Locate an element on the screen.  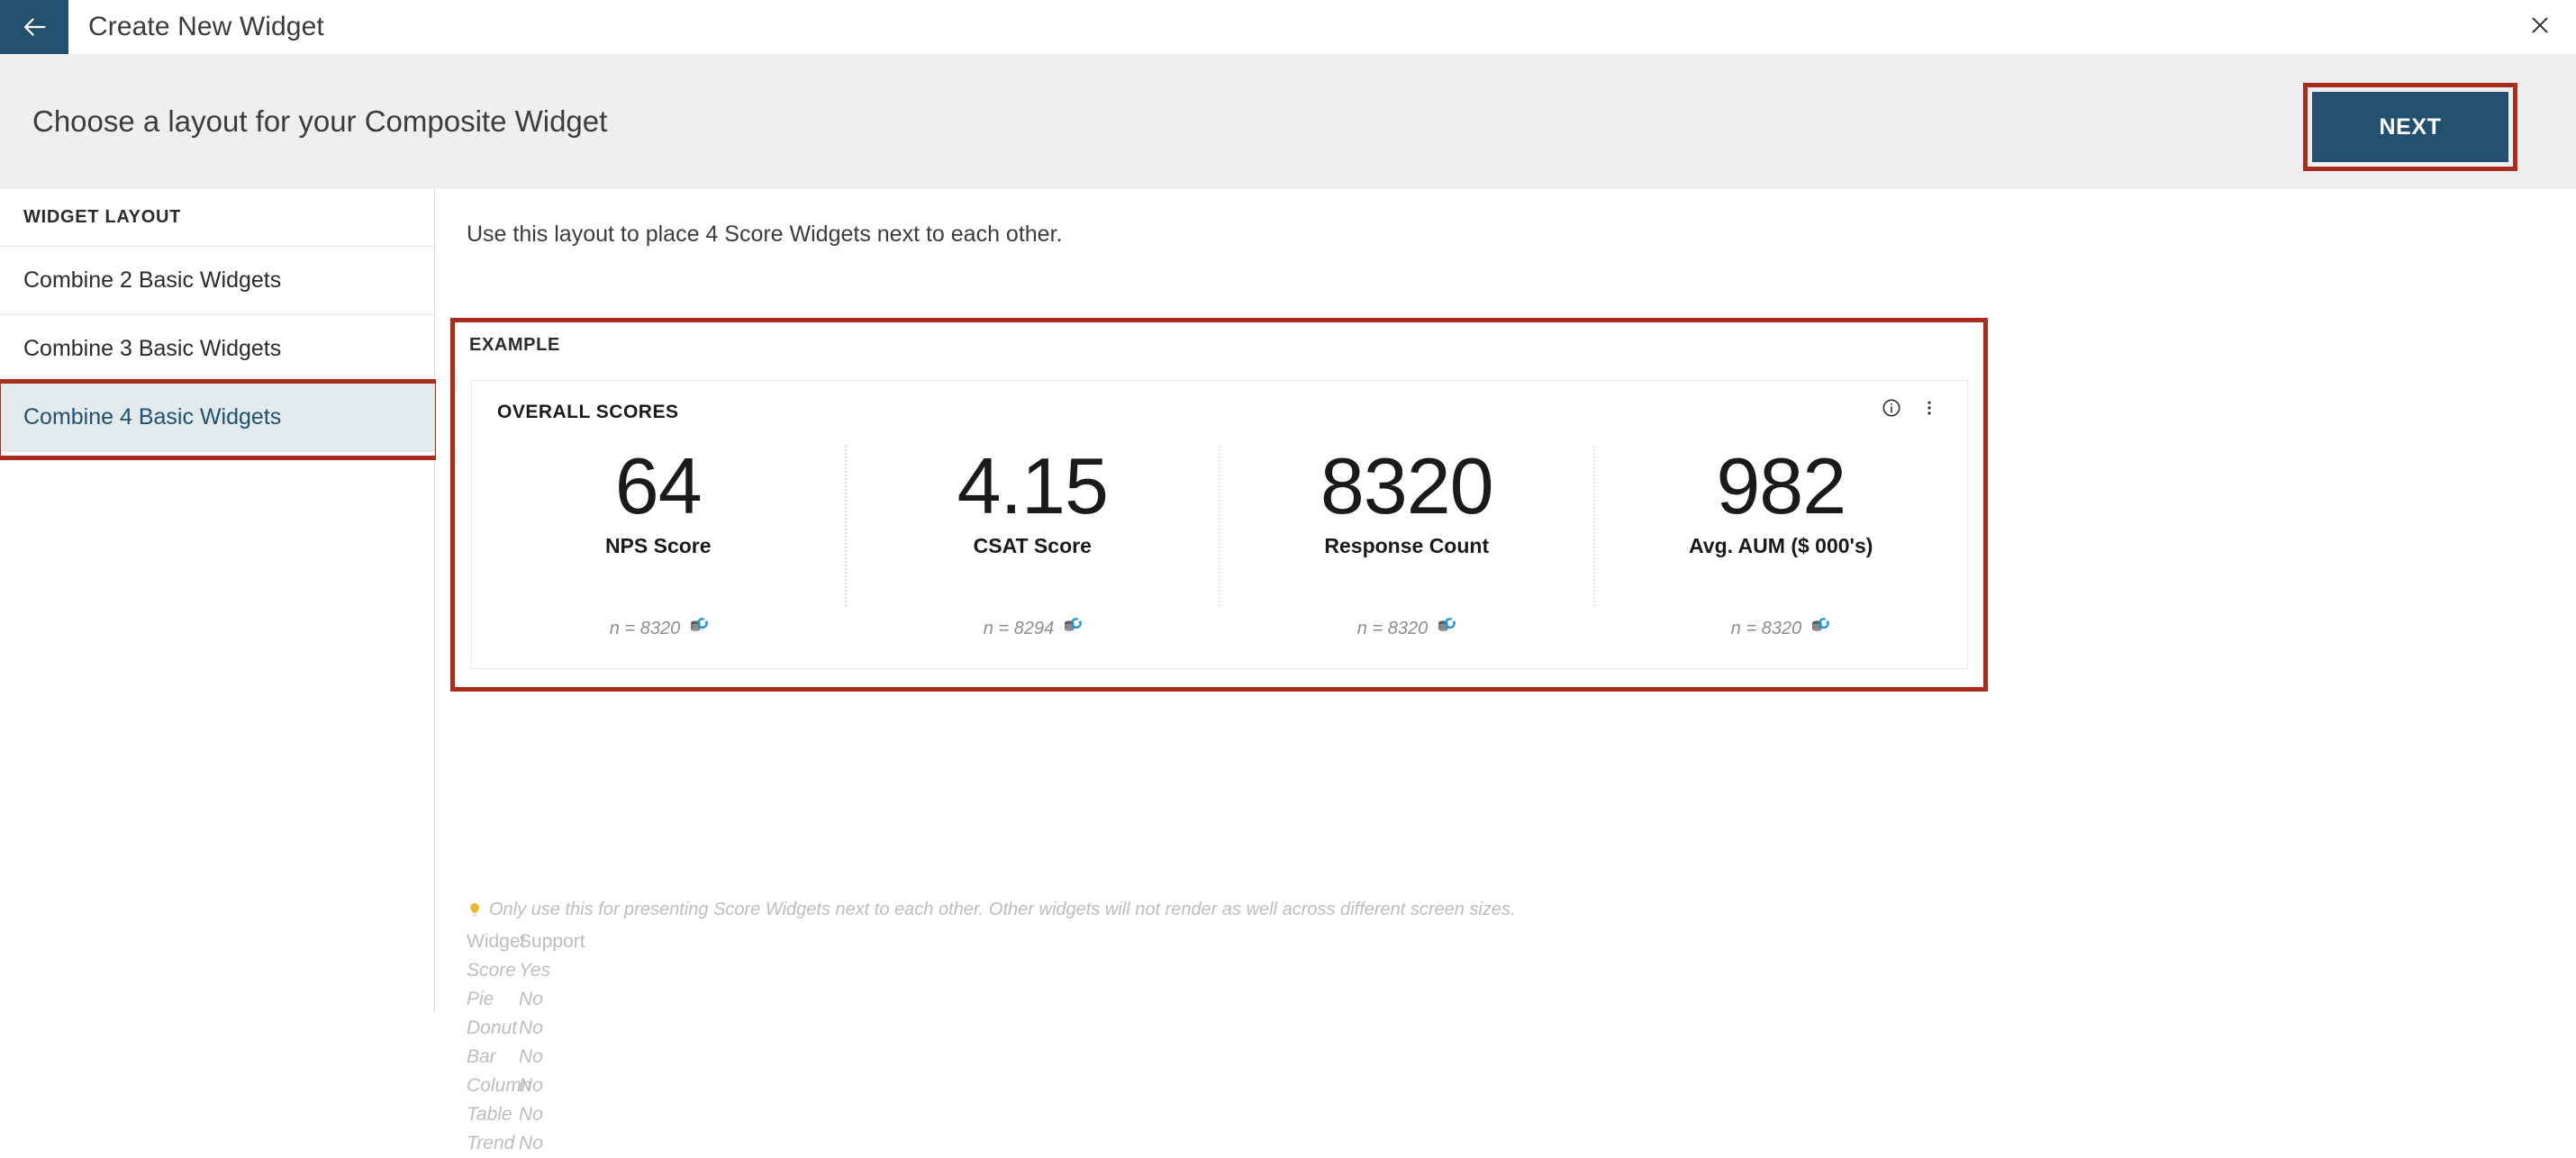
table-header-row: Widget Support is located at coordinates (526, 942).